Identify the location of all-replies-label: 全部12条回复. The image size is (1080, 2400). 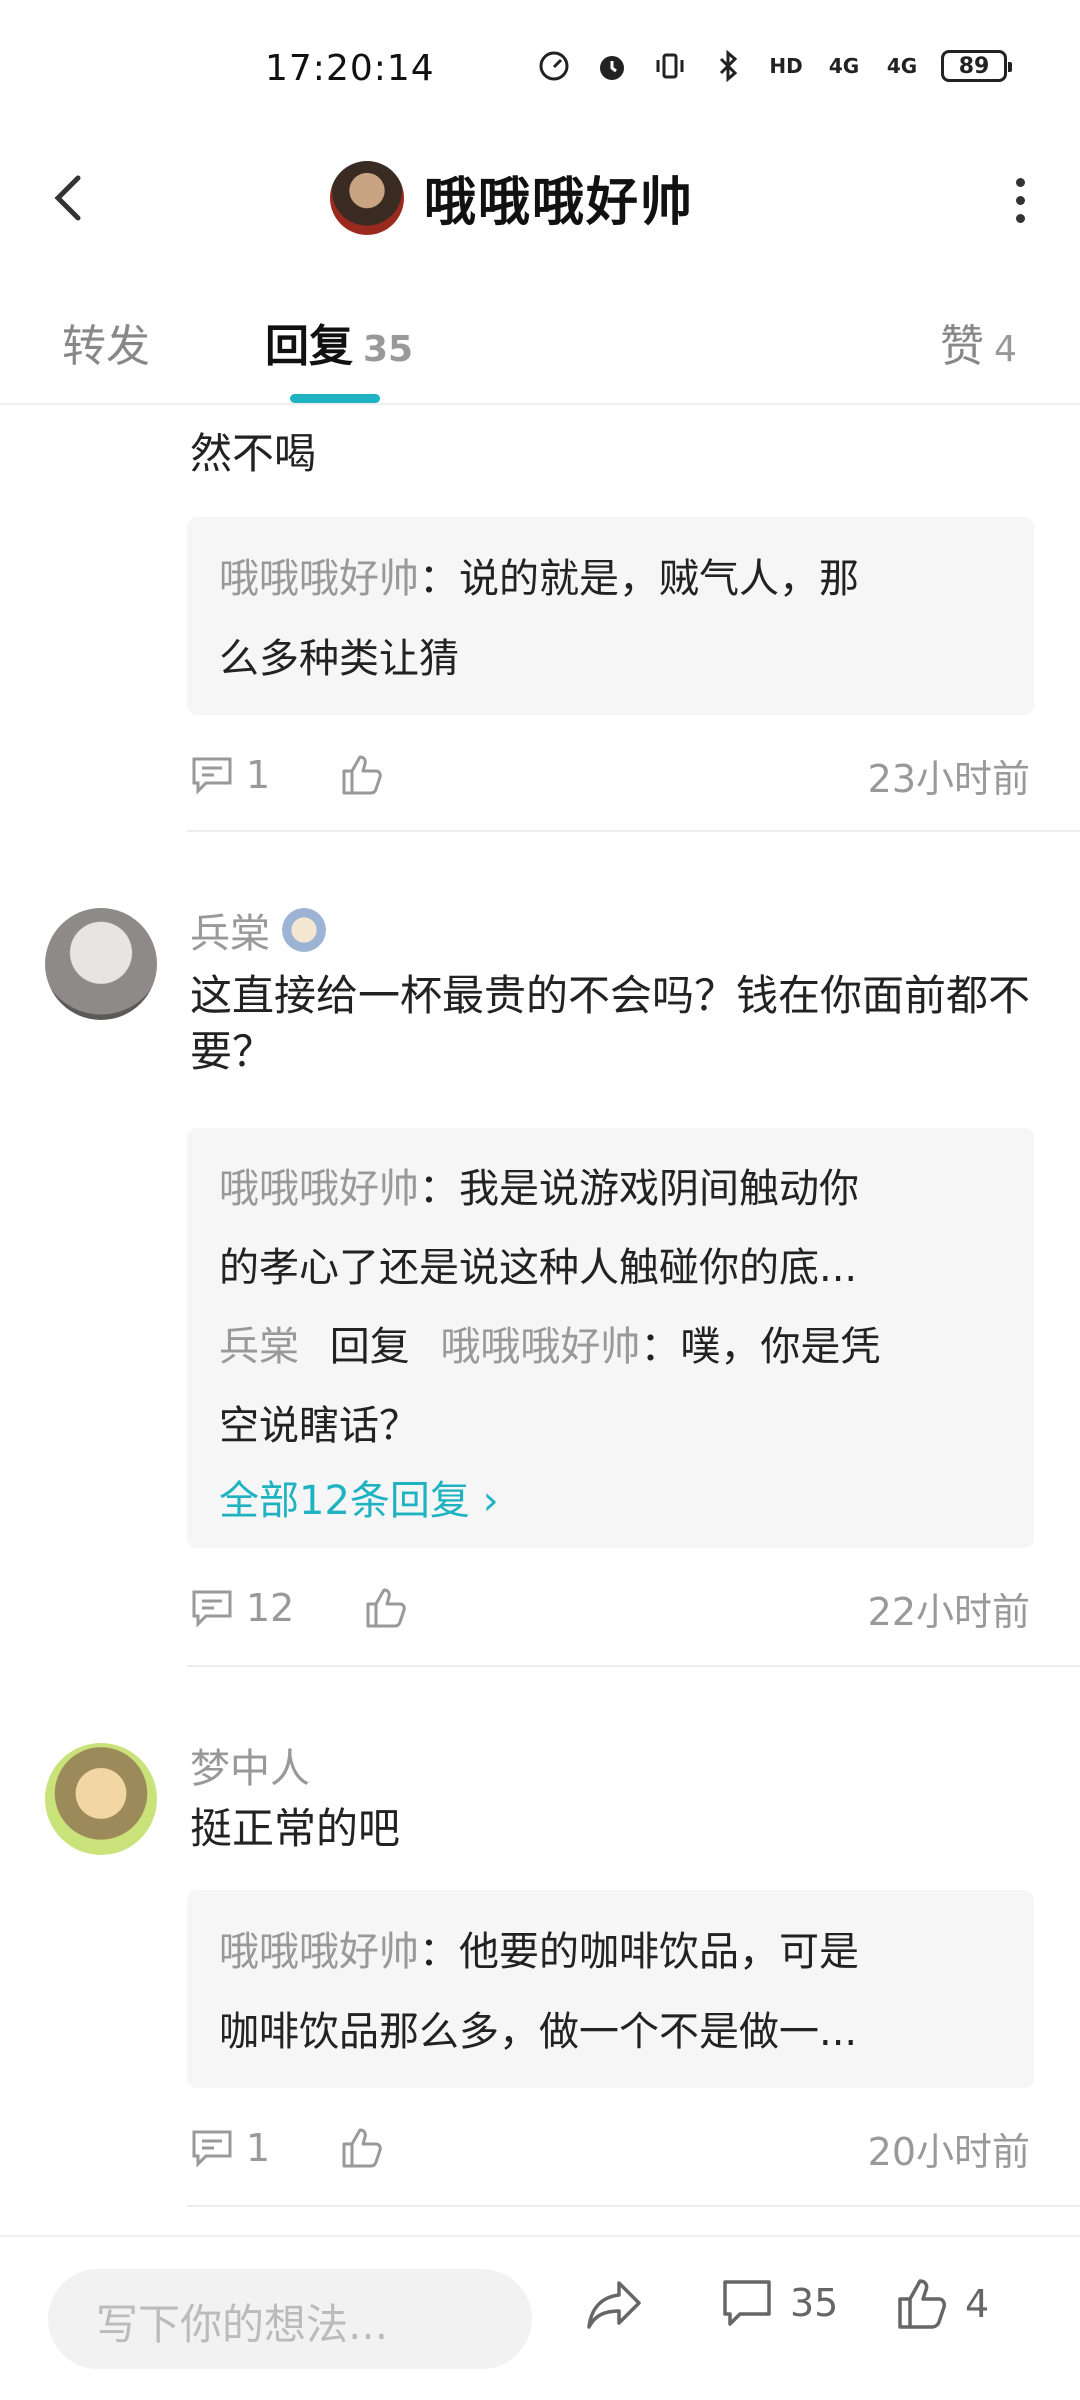
(344, 1501).